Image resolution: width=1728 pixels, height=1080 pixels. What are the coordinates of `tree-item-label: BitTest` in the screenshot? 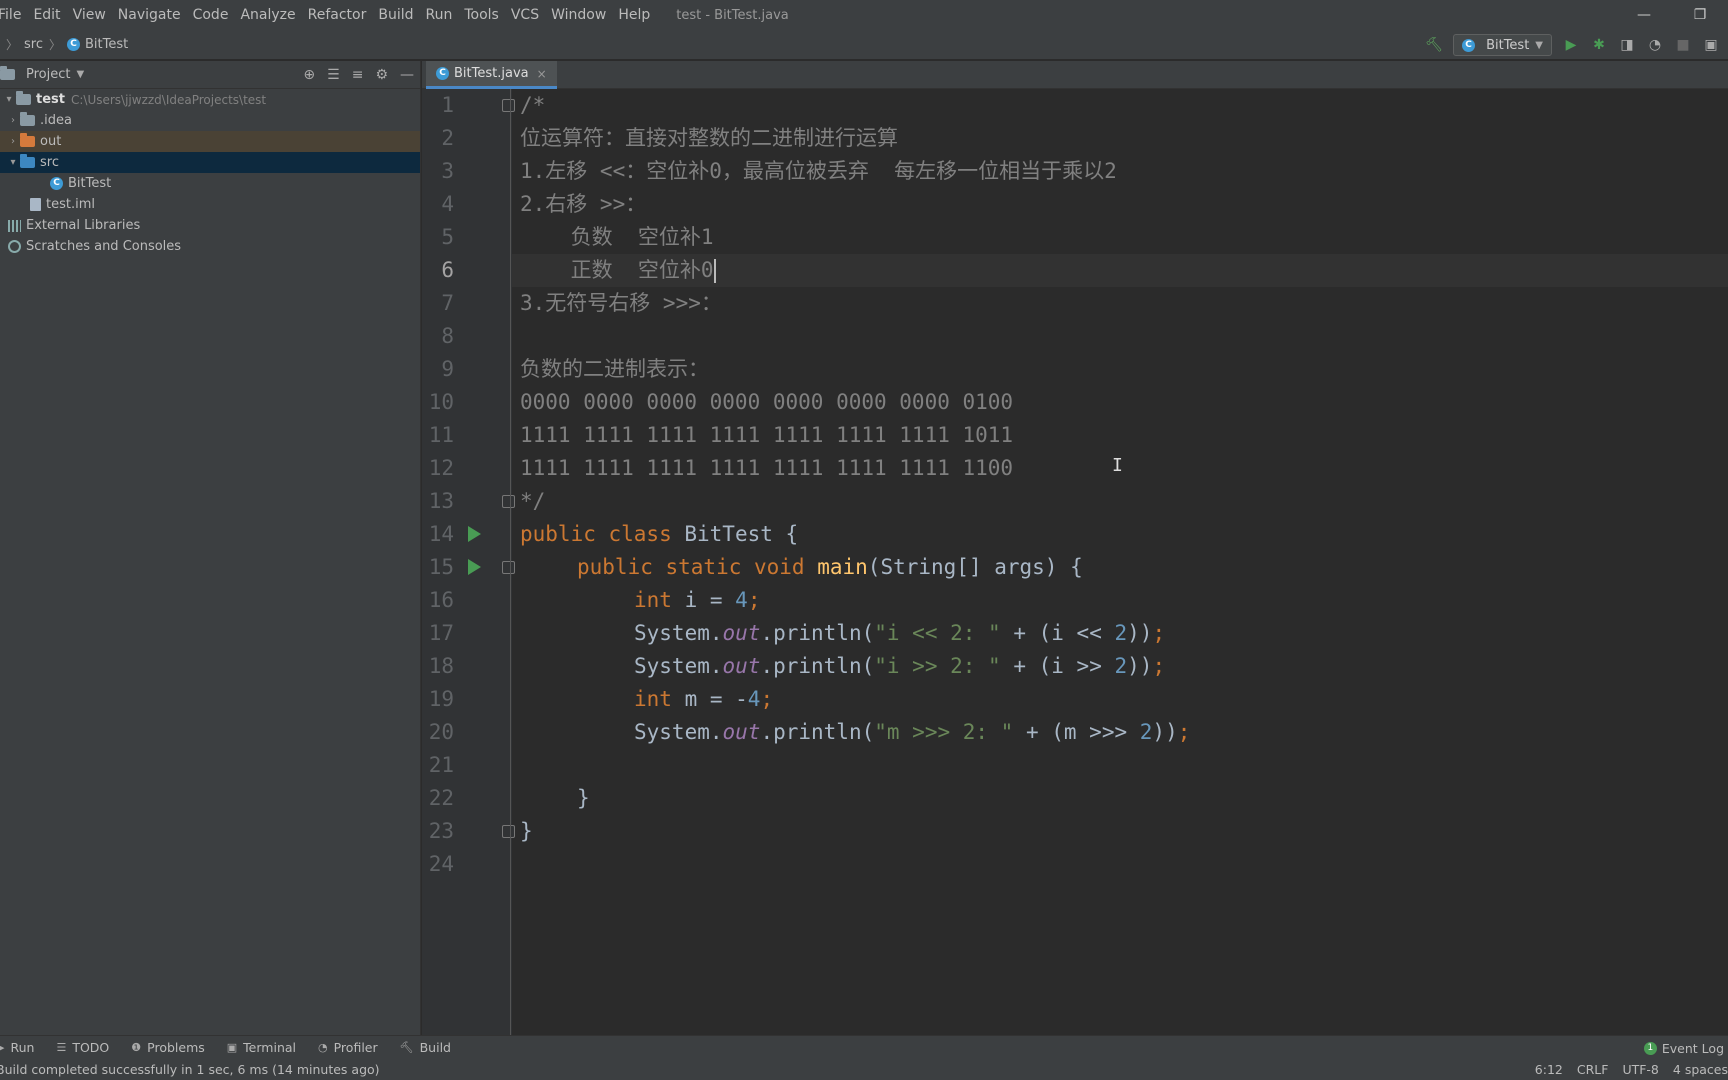 It's located at (90, 183).